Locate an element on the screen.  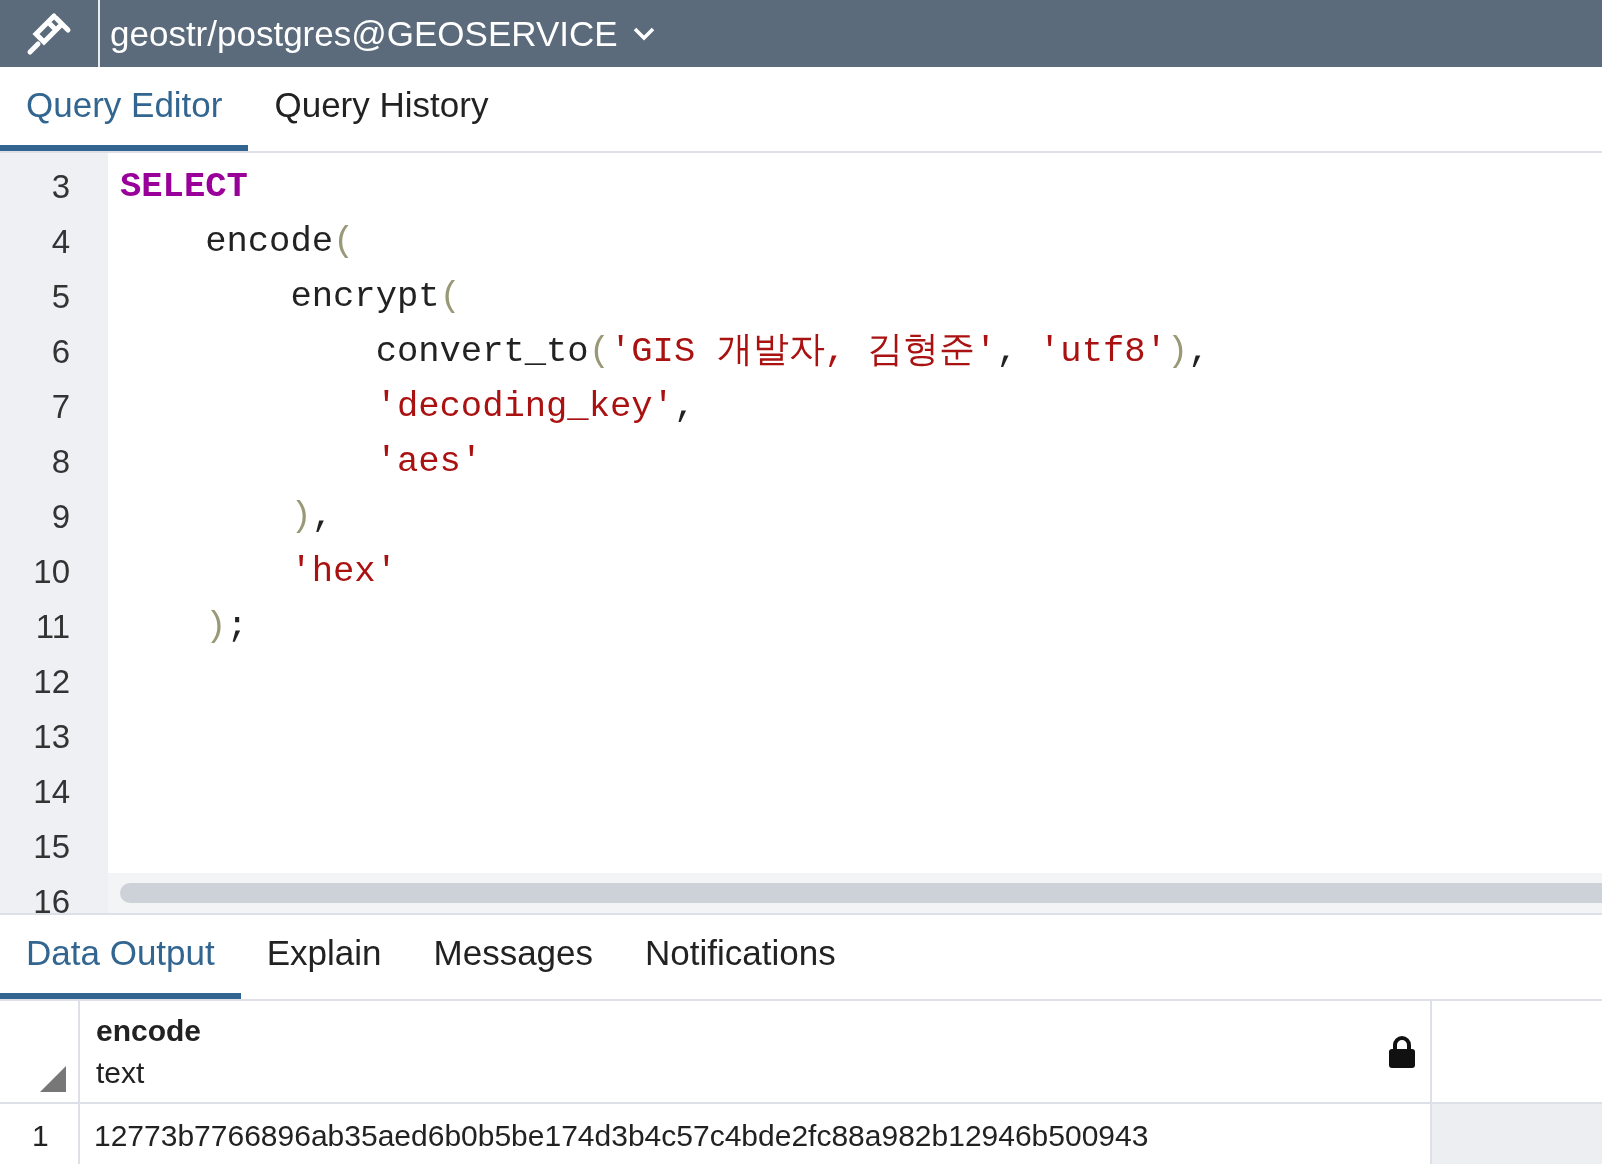
code-line: SELECT is located at coordinates (184, 187).